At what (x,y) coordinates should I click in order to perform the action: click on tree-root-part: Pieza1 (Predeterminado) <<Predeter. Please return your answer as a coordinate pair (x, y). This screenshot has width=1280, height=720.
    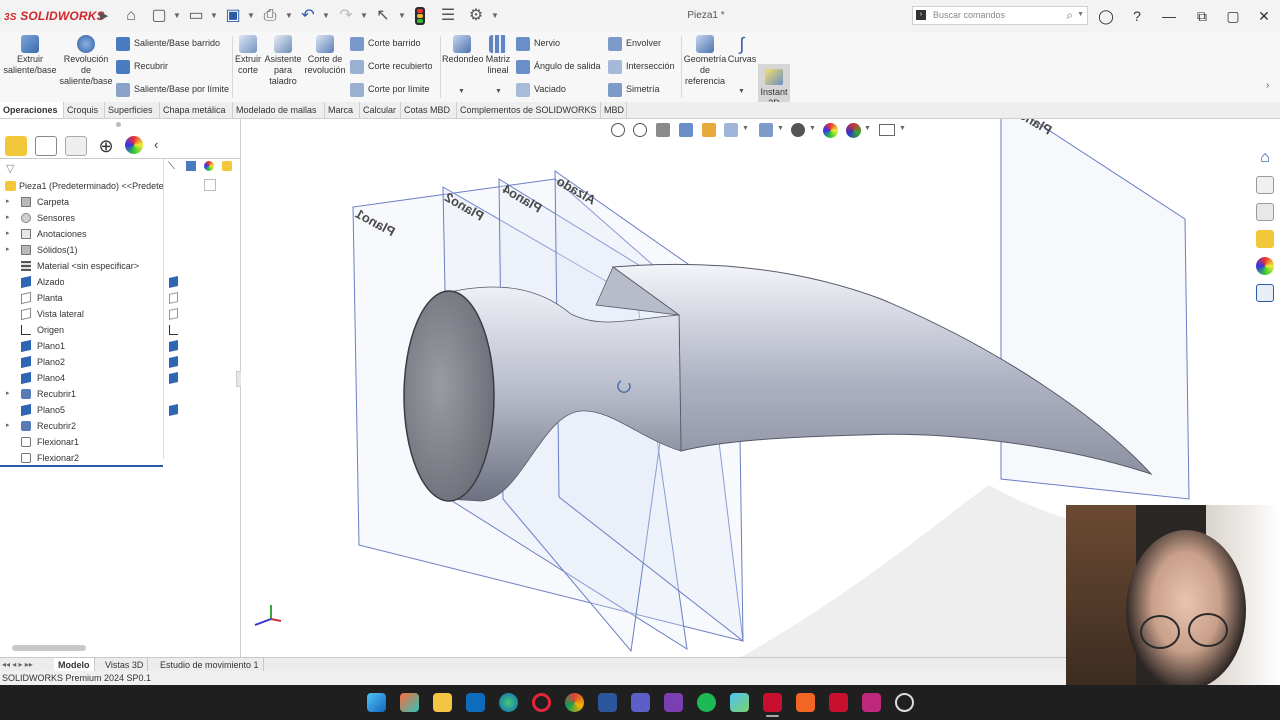
    Looking at the image, I should click on (81, 186).